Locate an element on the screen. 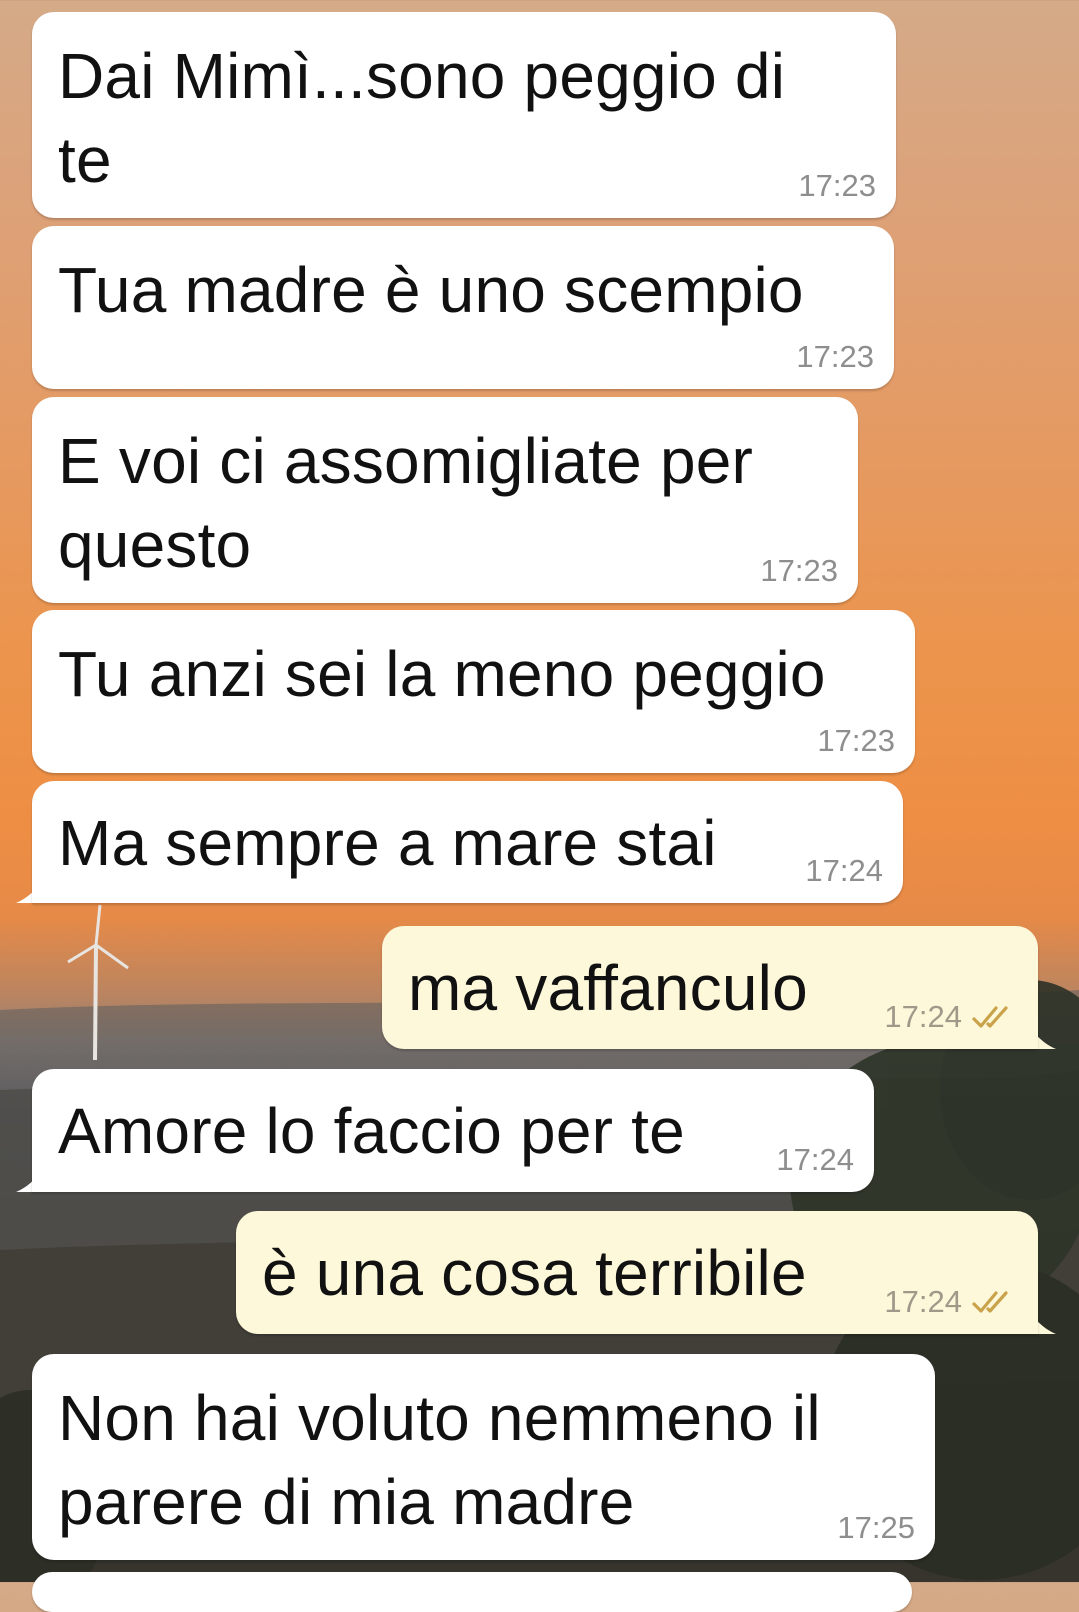 The image size is (1079, 1612). message-time: 17:25 is located at coordinates (876, 1527).